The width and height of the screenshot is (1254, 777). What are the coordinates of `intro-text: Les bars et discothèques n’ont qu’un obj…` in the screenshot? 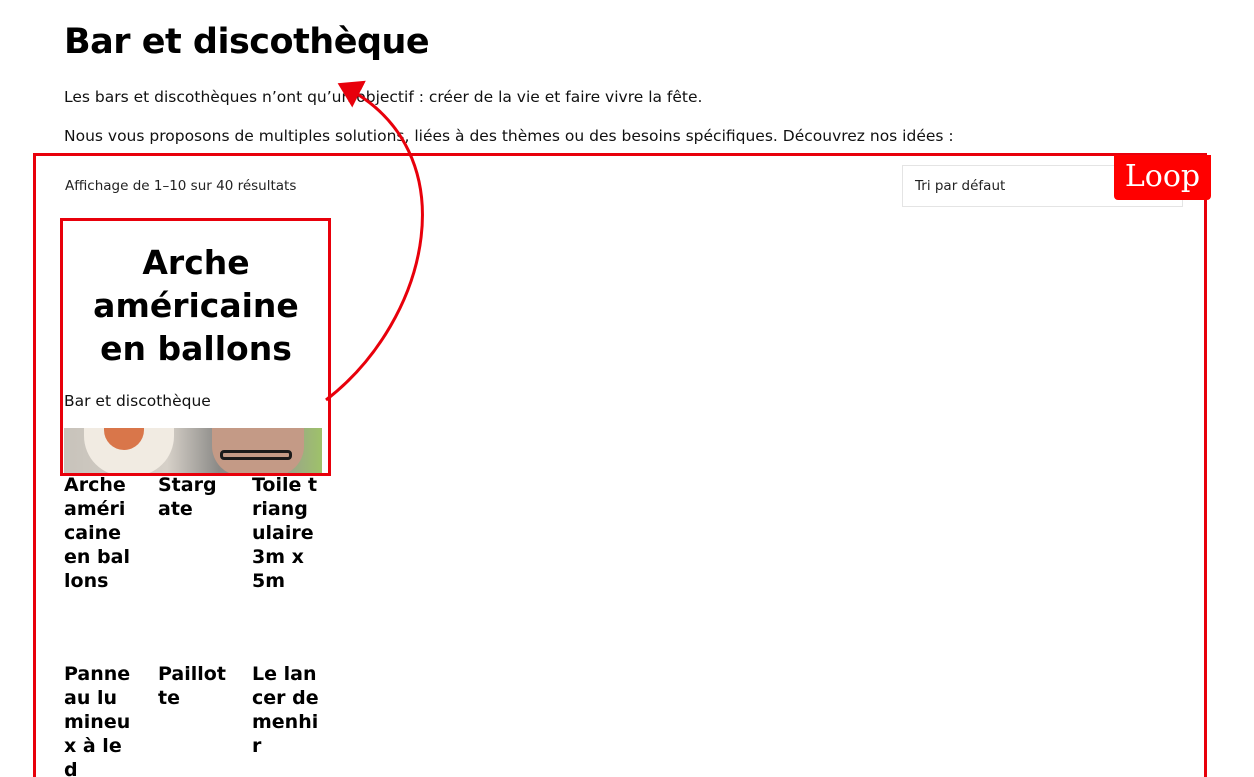 It's located at (383, 97).